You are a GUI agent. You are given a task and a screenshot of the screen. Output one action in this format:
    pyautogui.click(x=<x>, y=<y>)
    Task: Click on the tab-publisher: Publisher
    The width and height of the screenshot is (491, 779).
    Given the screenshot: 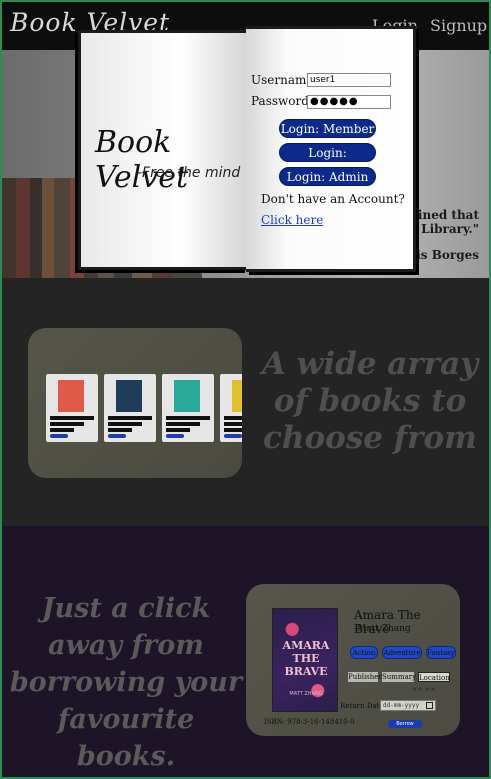 What is the action you would take?
    pyautogui.click(x=365, y=677)
    